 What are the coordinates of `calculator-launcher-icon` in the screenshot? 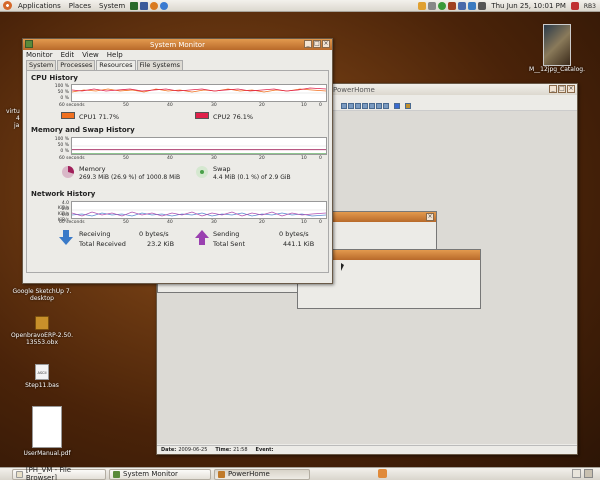 It's located at (134, 5).